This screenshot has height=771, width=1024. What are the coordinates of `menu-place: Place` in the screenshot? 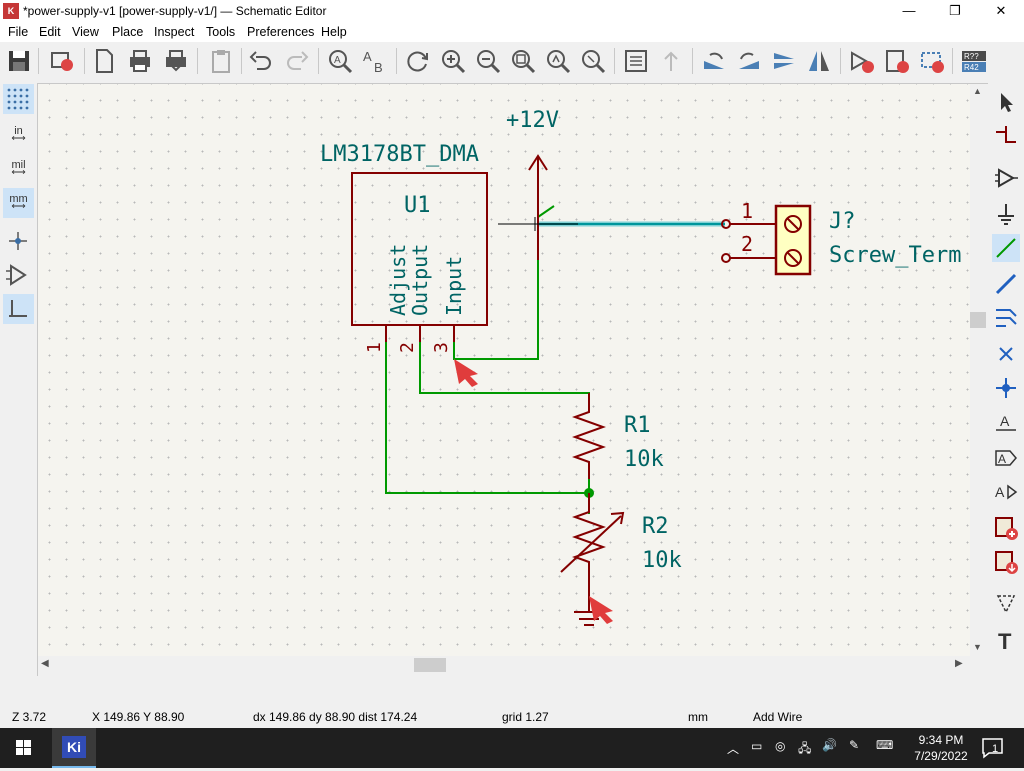 It's located at (127, 32).